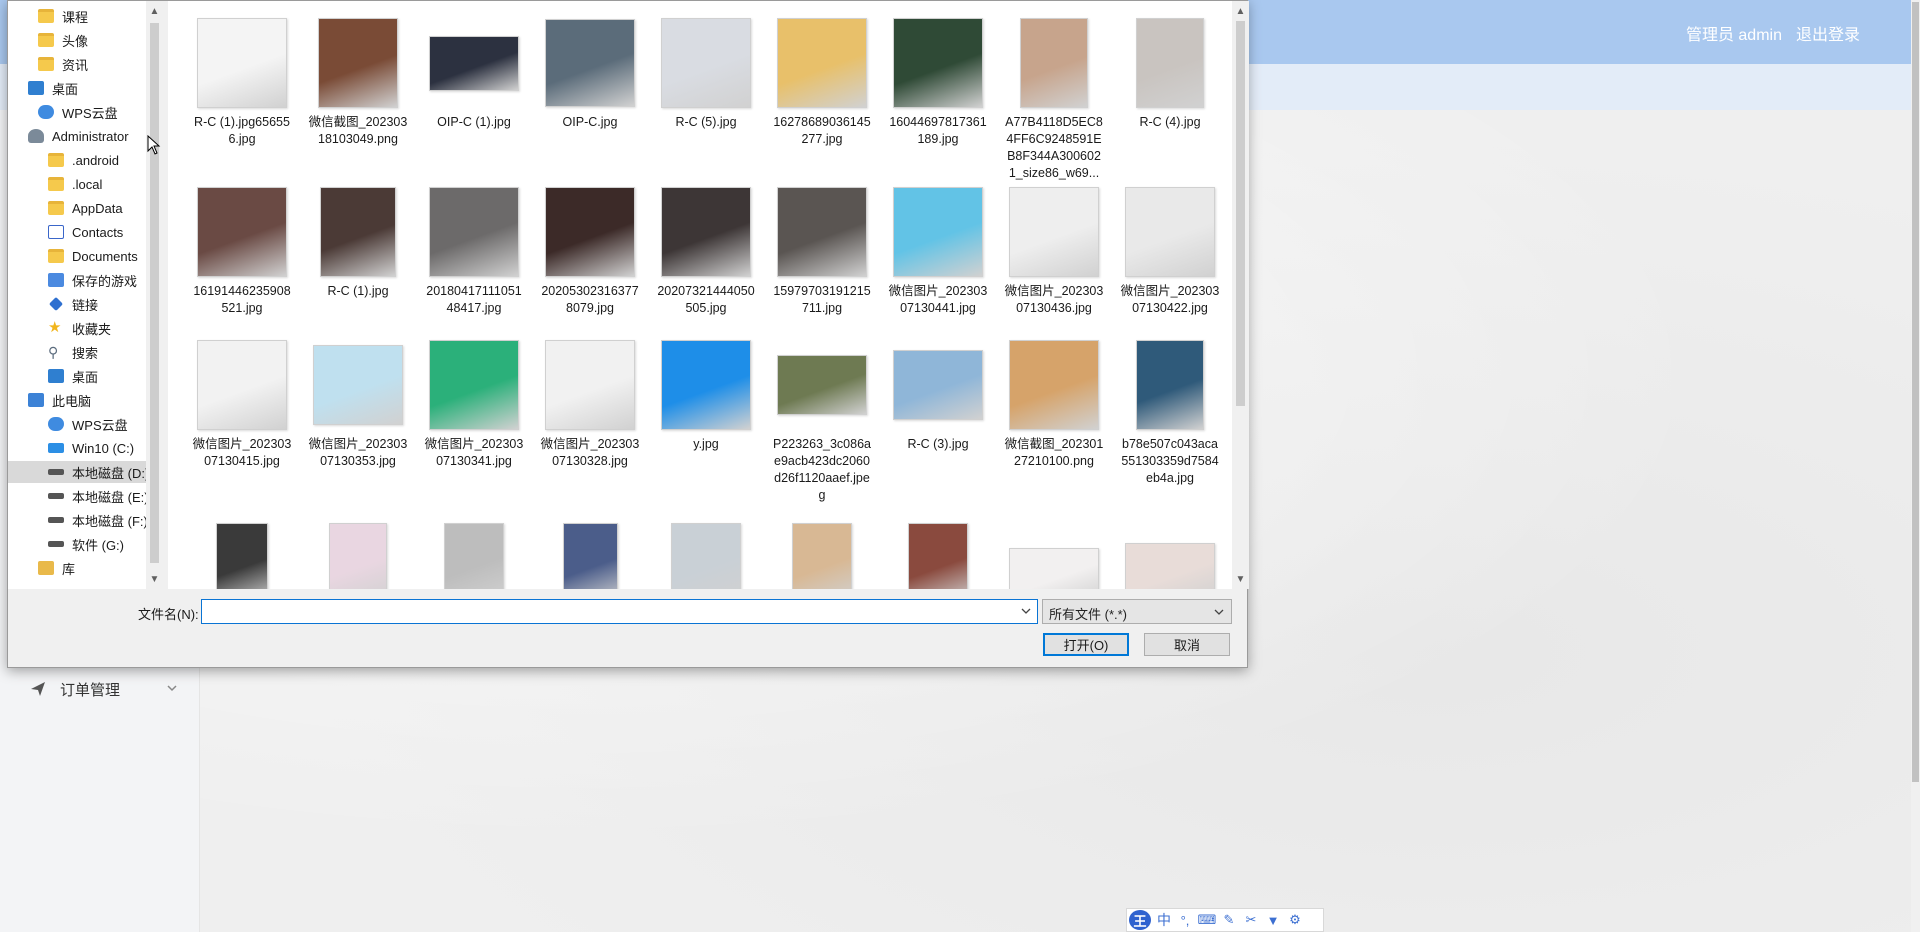 The width and height of the screenshot is (1920, 932). What do you see at coordinates (77, 280) in the screenshot?
I see `nav-item: 保存的游戏` at bounding box center [77, 280].